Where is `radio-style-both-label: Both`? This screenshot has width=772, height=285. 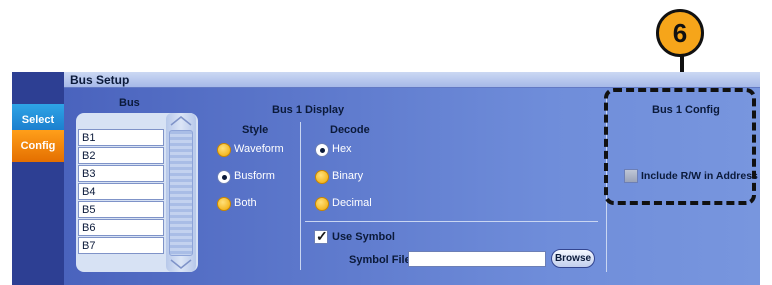 radio-style-both-label: Both is located at coordinates (245, 203).